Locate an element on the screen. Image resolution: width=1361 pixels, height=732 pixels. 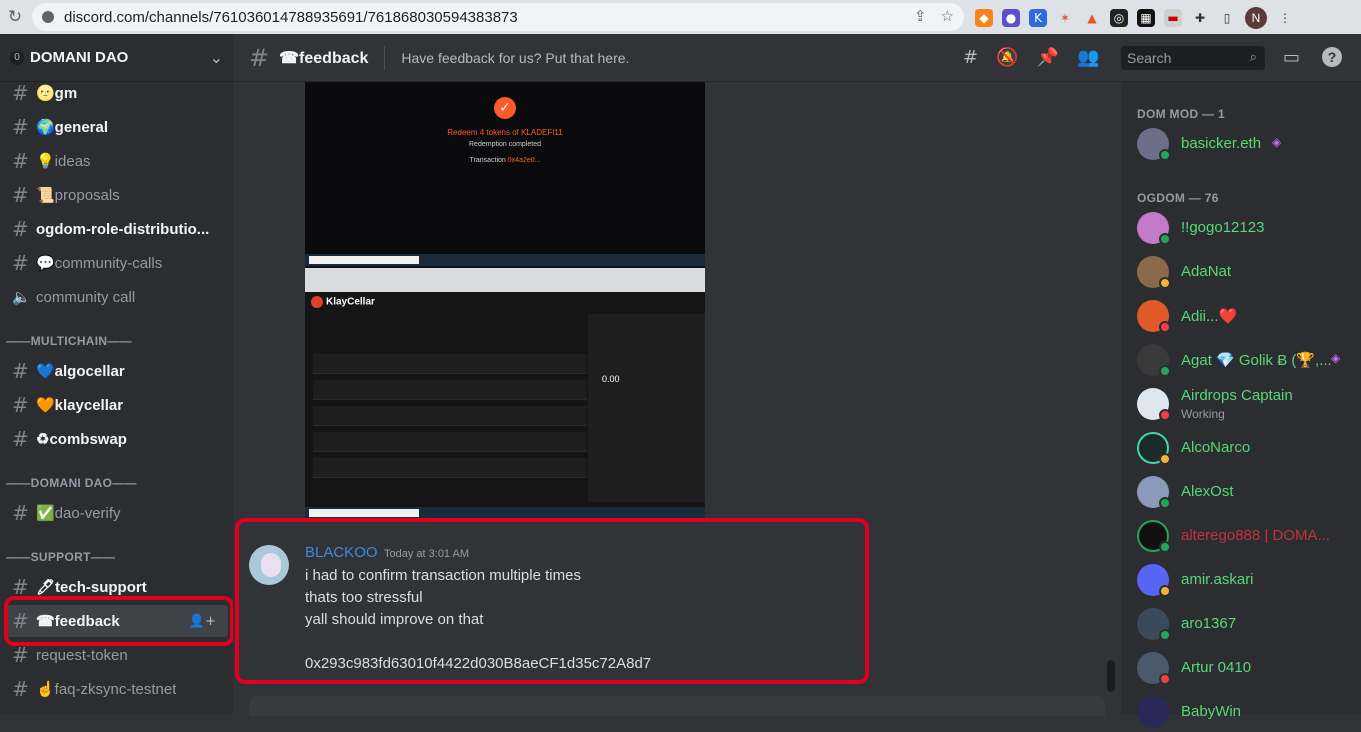
inbox-icon: ▭ is located at coordinates (1291, 57).